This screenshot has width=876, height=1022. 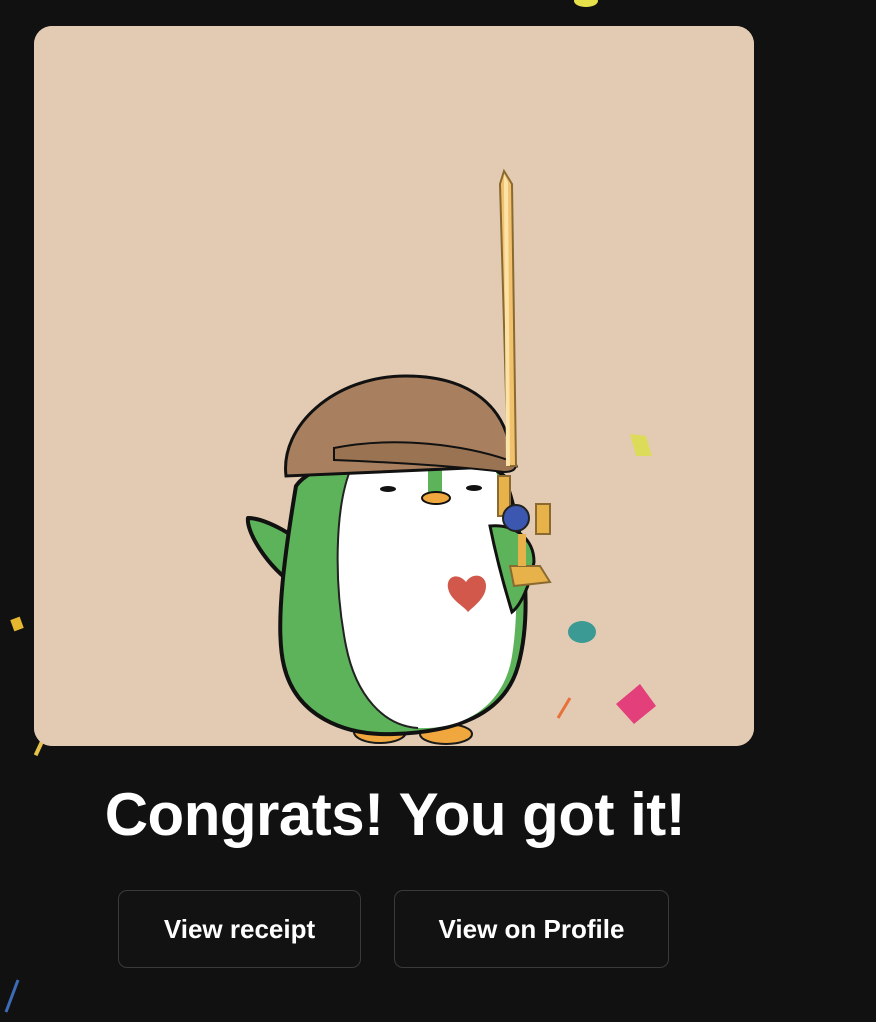 What do you see at coordinates (395, 814) in the screenshot?
I see `success-headline: Congrats! You got it!` at bounding box center [395, 814].